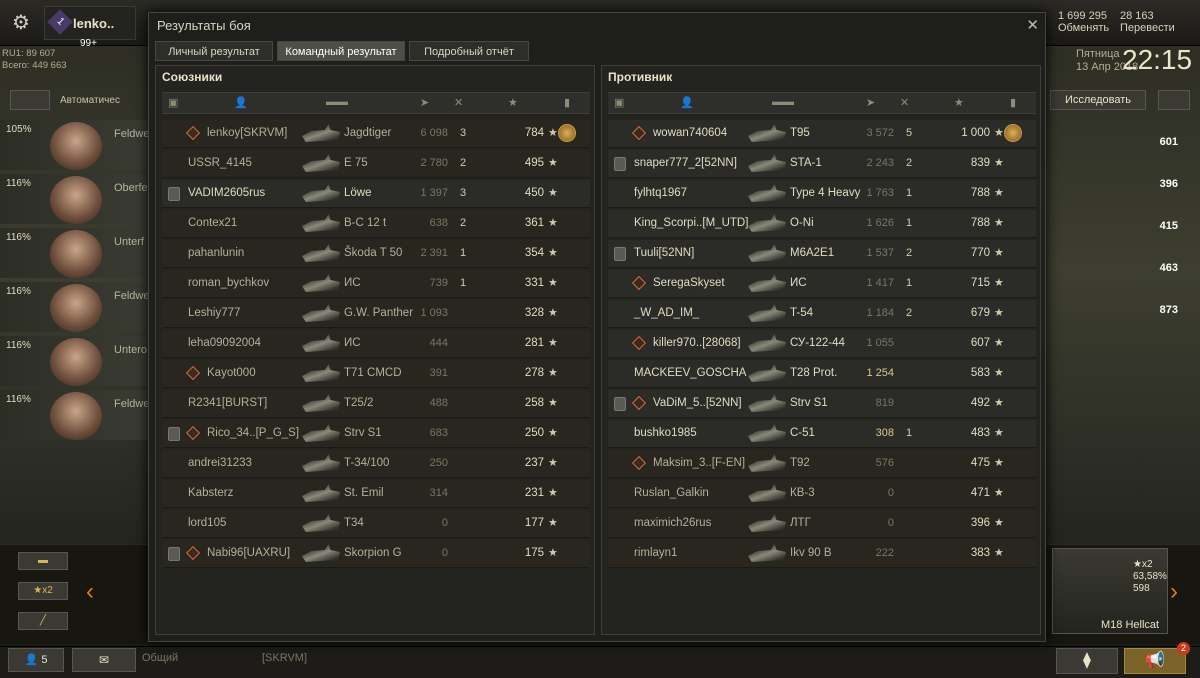 Image resolution: width=1200 pixels, height=678 pixels. I want to click on crew-settings-button, so click(30, 100).